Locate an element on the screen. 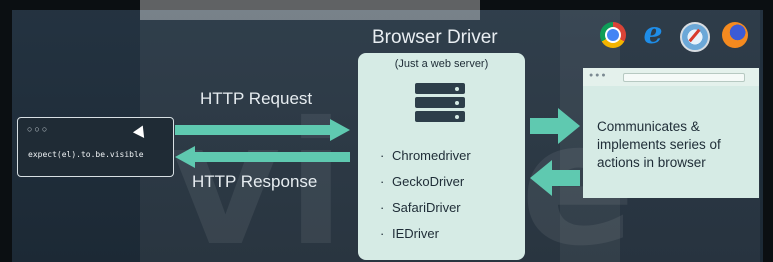 The image size is (773, 262). driver-item: · IEDriver is located at coordinates (409, 233).